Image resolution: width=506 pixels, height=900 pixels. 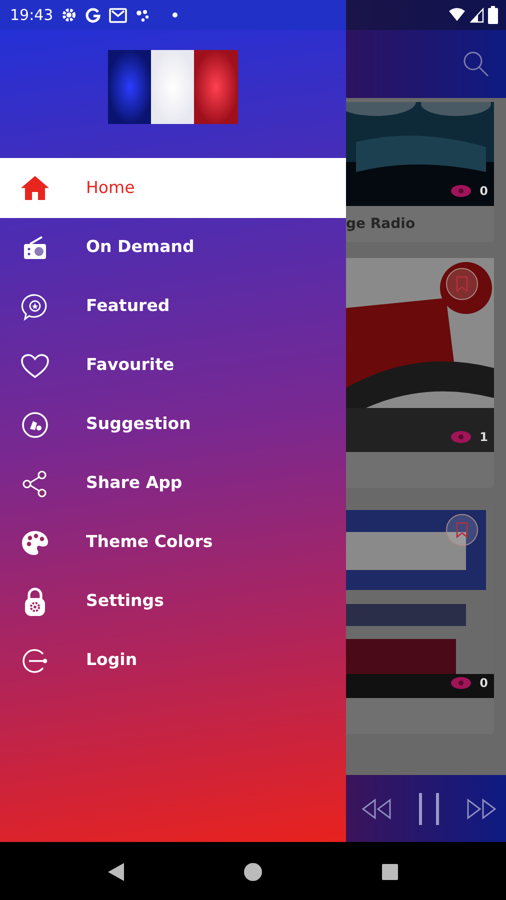 I want to click on square-icon, so click(x=390, y=871).